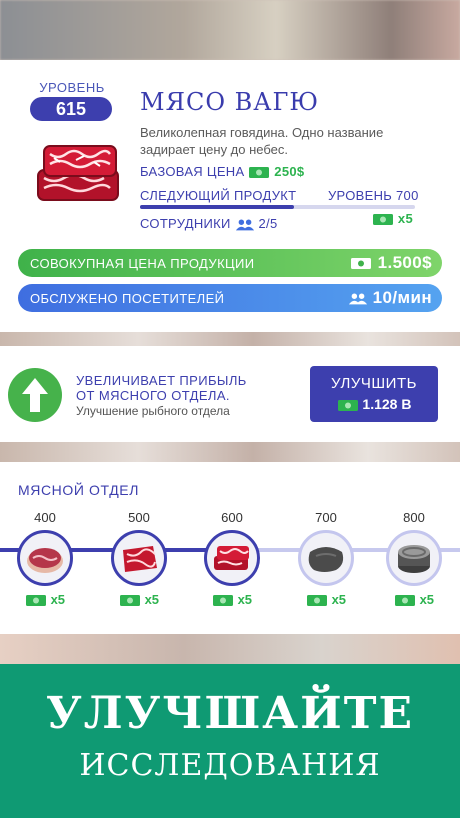  I want to click on next-product-progress, so click(277, 207).